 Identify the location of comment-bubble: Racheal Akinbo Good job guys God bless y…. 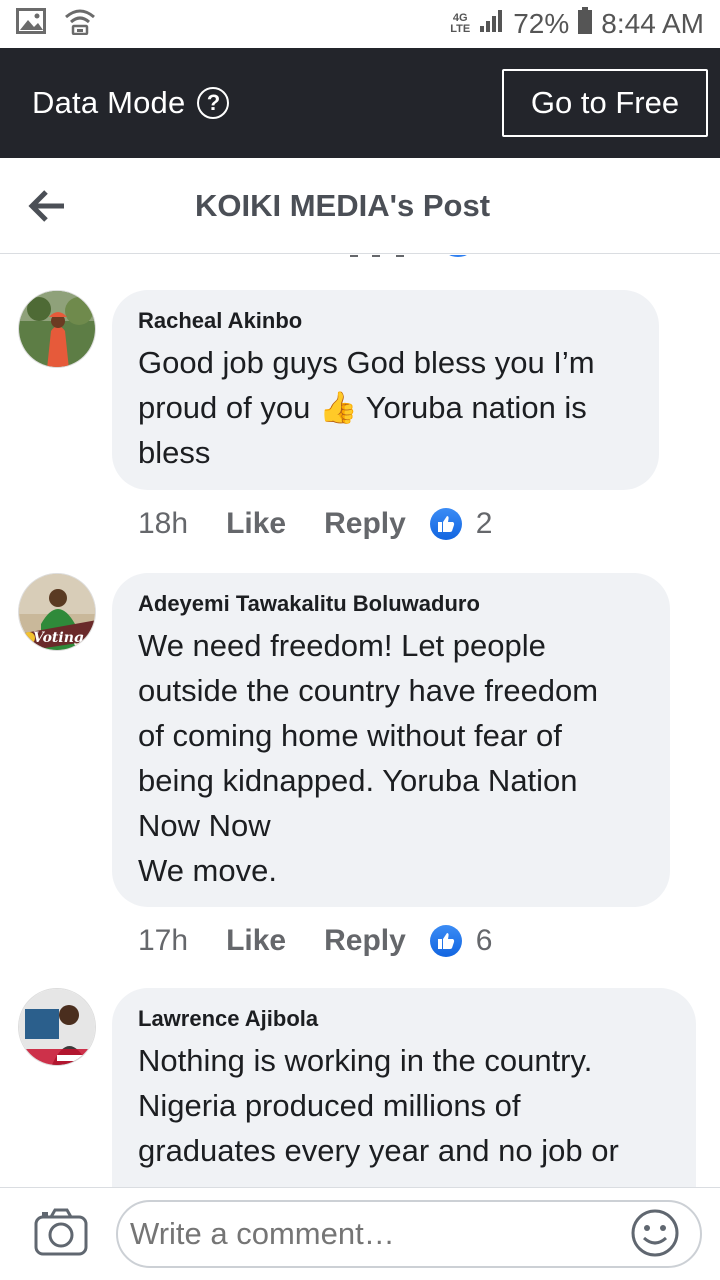
(385, 390).